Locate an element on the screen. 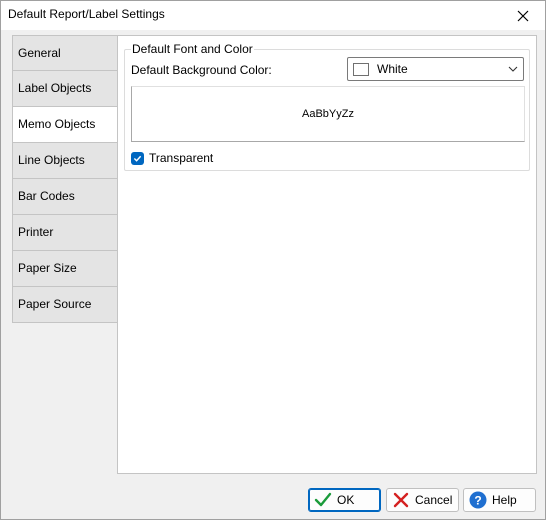 The height and width of the screenshot is (520, 546). tab-general: General is located at coordinates (65, 53).